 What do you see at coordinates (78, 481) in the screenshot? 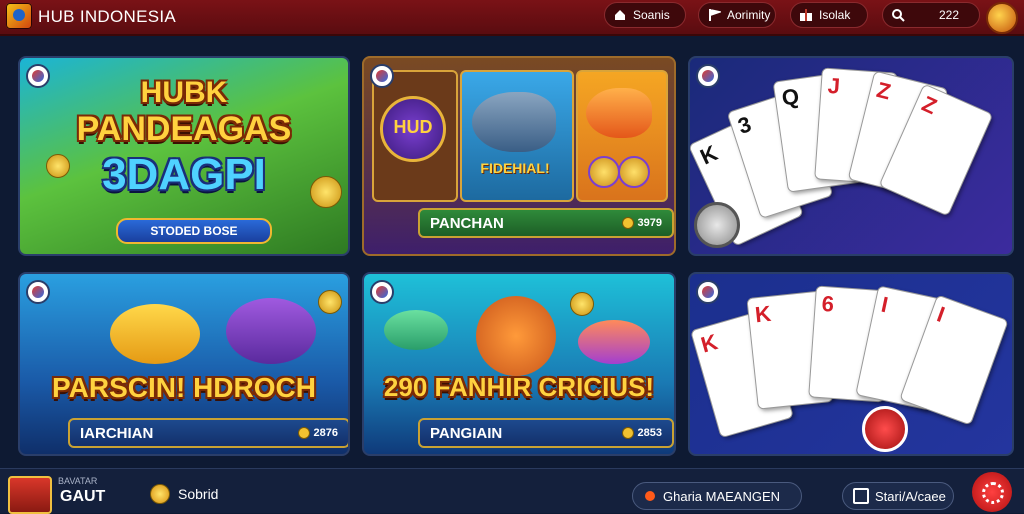
I see `user-subtitle: BAVATAR` at bounding box center [78, 481].